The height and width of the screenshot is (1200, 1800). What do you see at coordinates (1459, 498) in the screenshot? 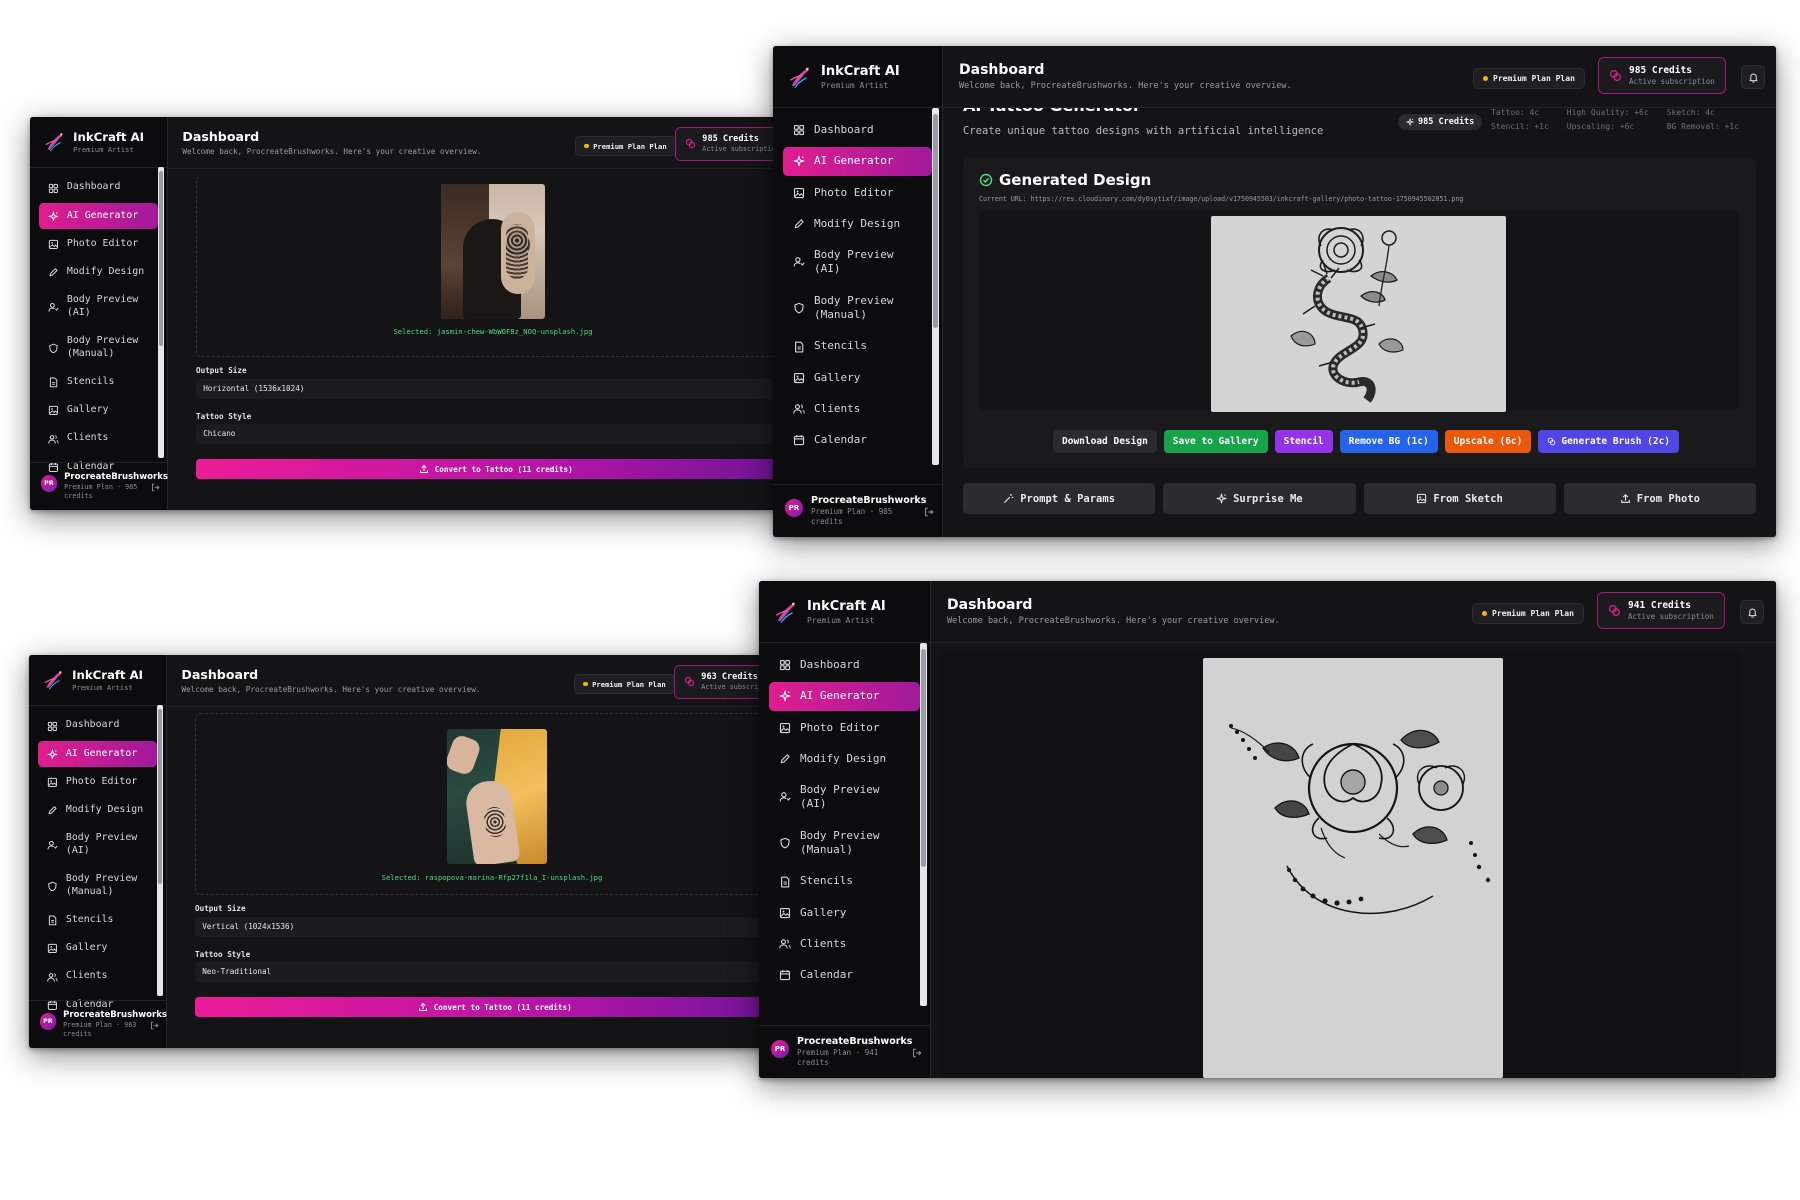
I see `tab-from-sketch: From Sketch` at bounding box center [1459, 498].